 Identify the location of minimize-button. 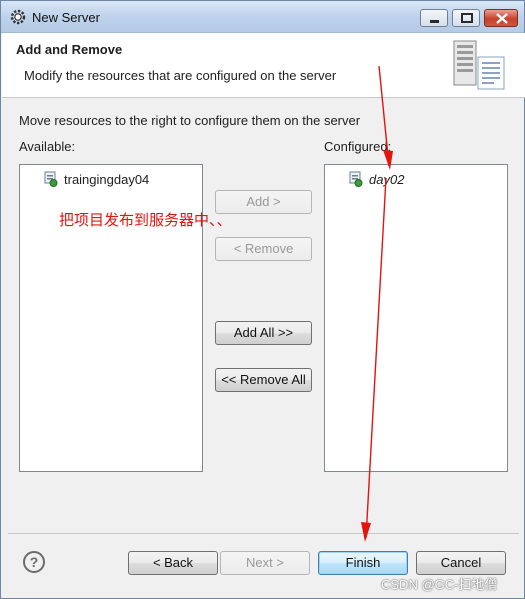
(434, 18).